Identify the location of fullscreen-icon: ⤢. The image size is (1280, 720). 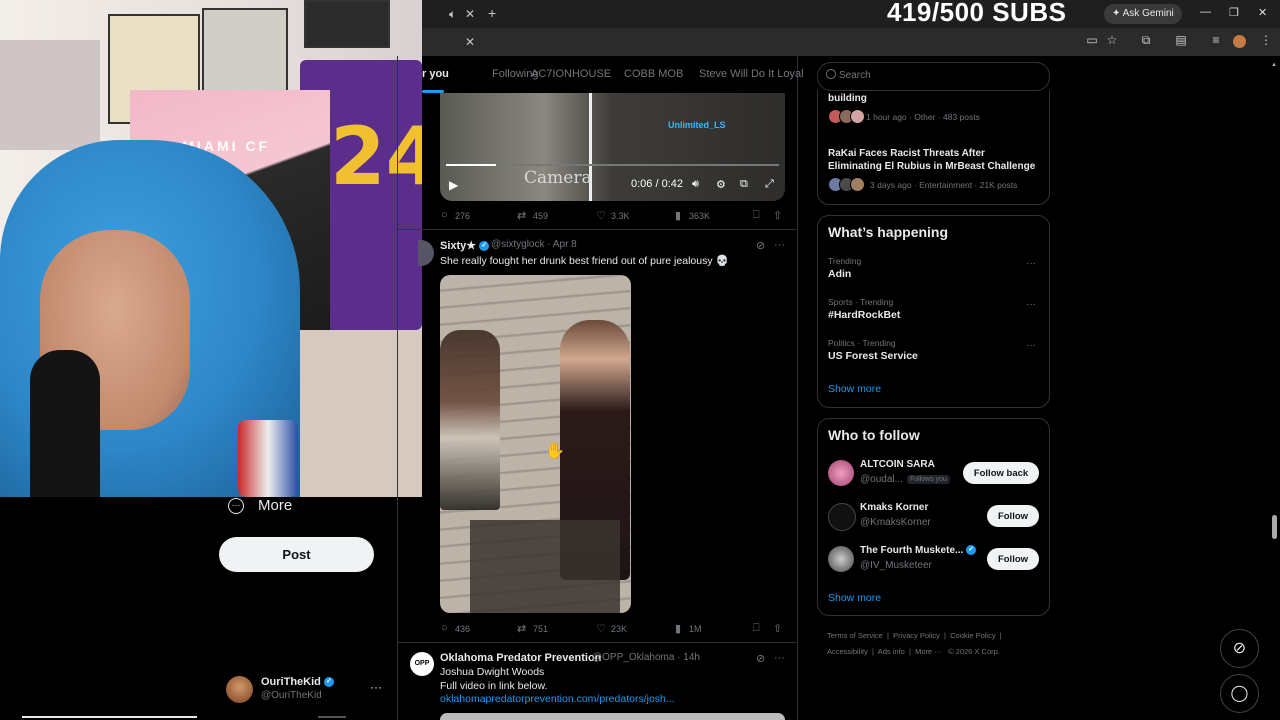
(769, 184).